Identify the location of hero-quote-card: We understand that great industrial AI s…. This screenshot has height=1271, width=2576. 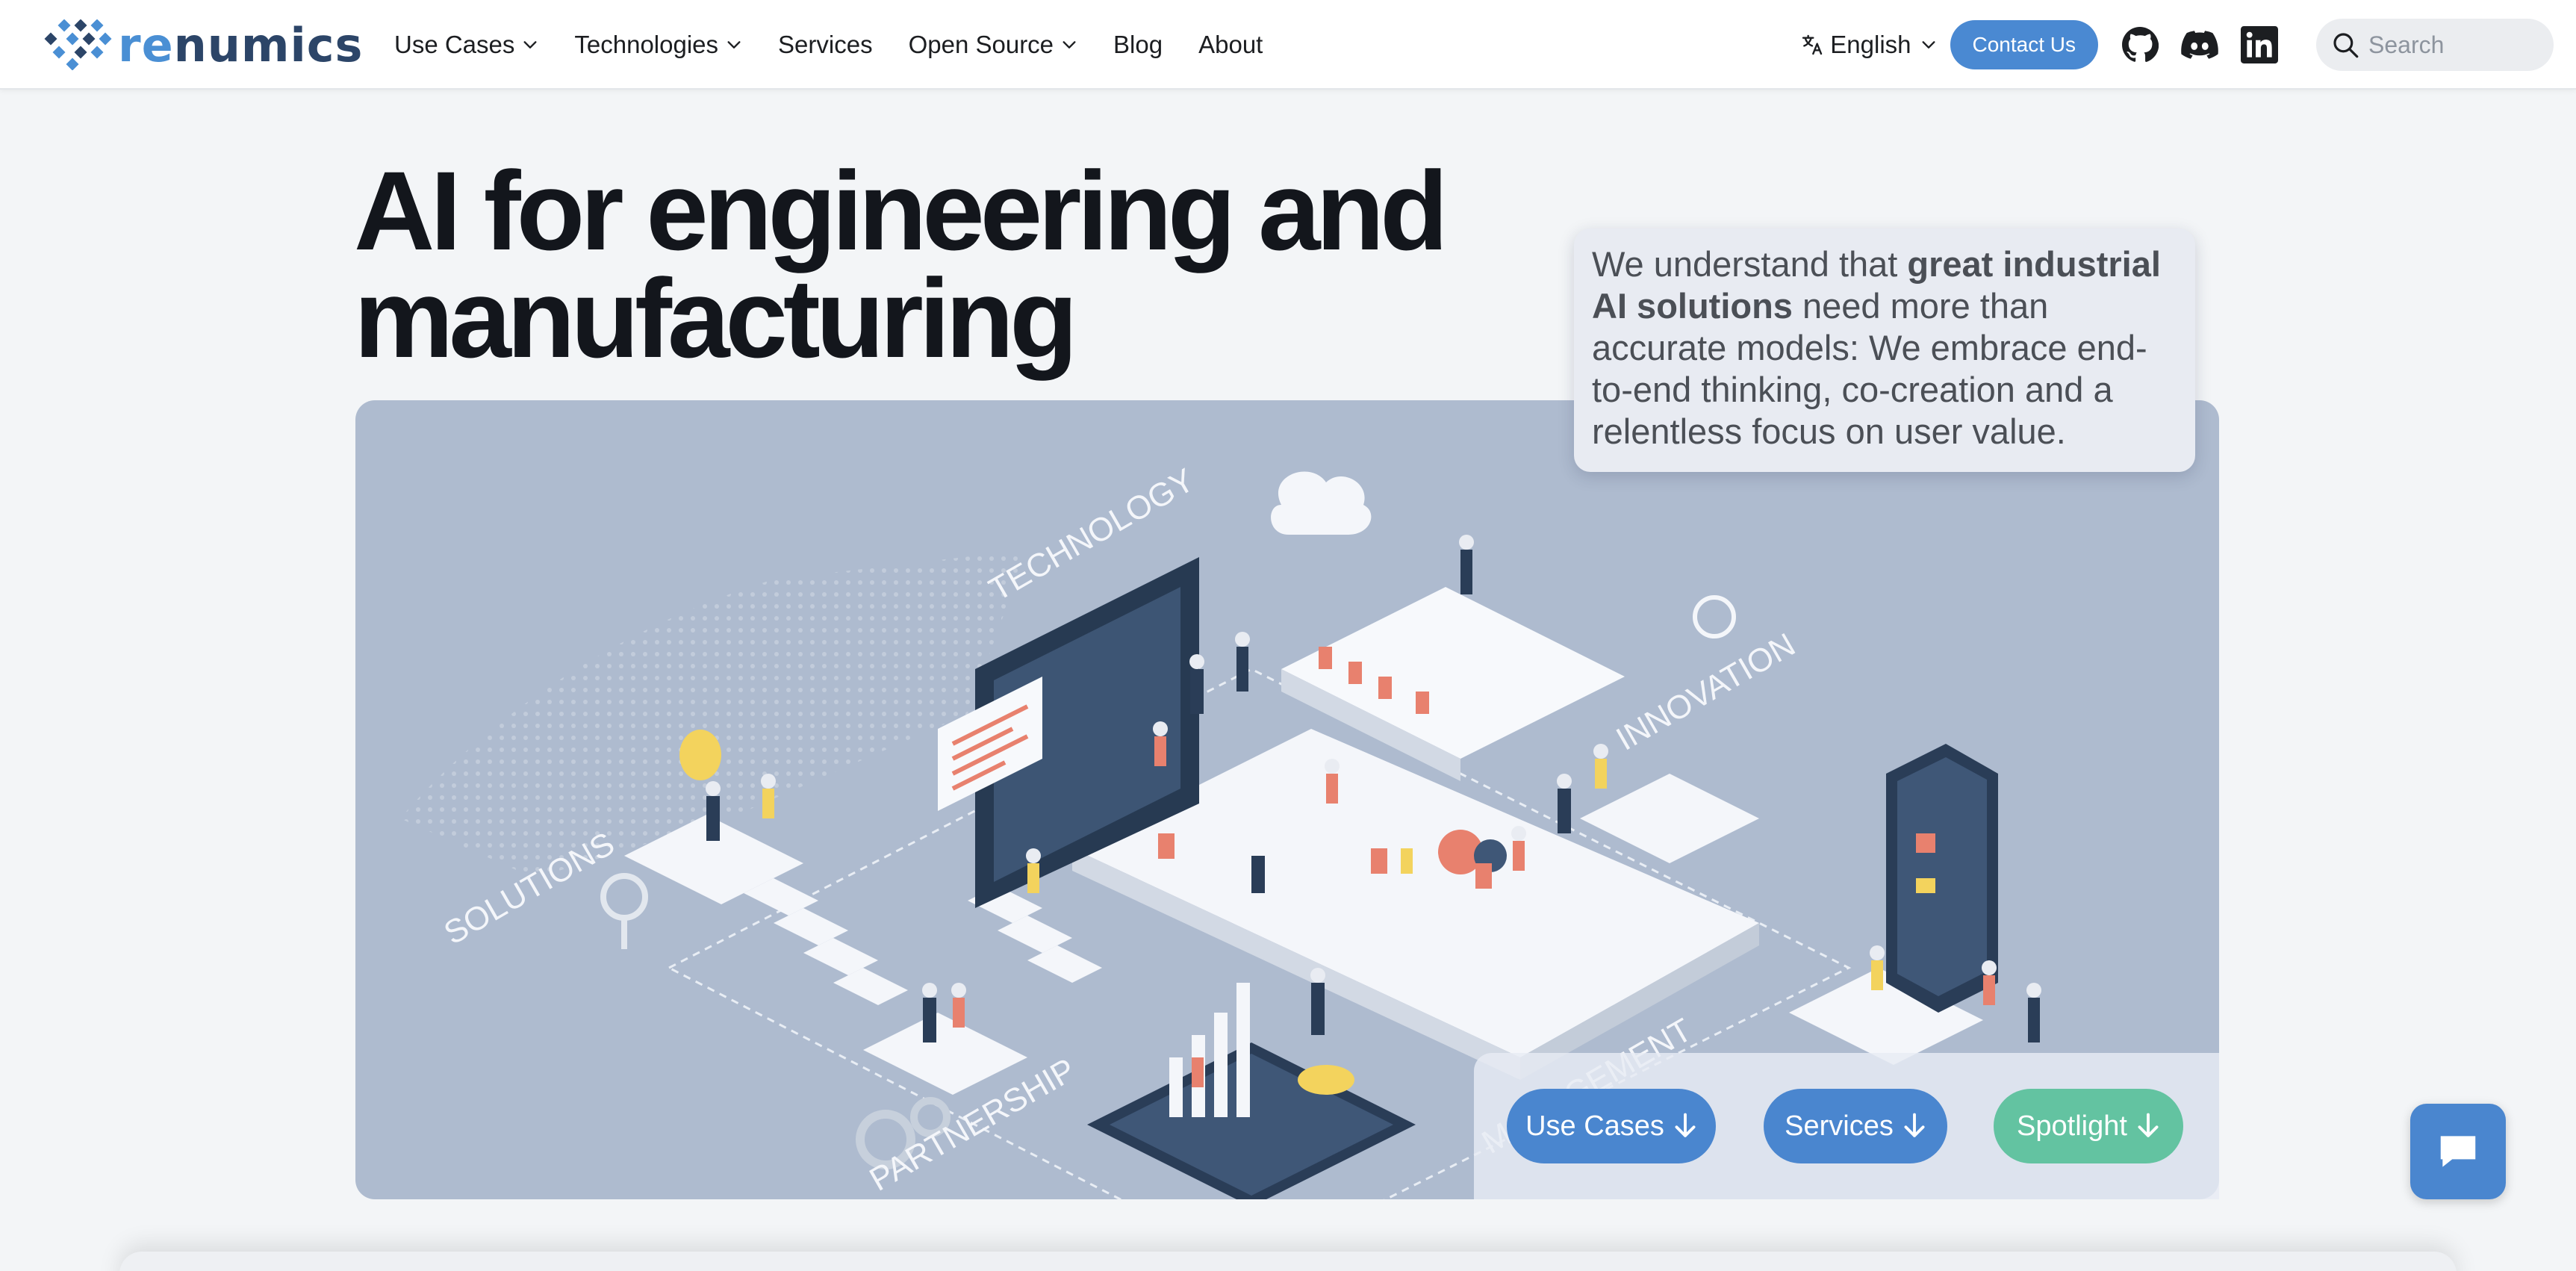
(1884, 351).